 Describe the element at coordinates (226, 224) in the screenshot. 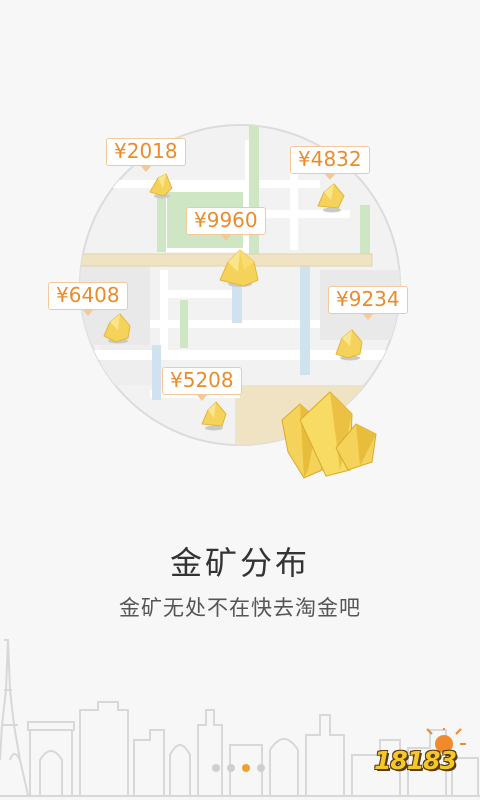

I see `price-tag: ¥9960` at that location.